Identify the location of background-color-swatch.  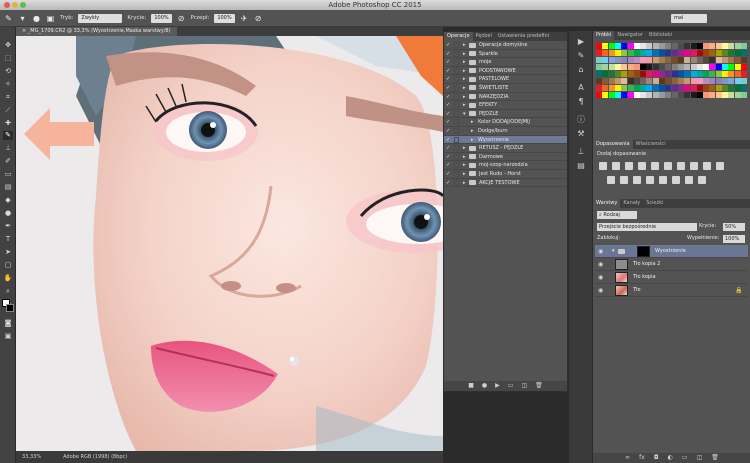
(10, 308).